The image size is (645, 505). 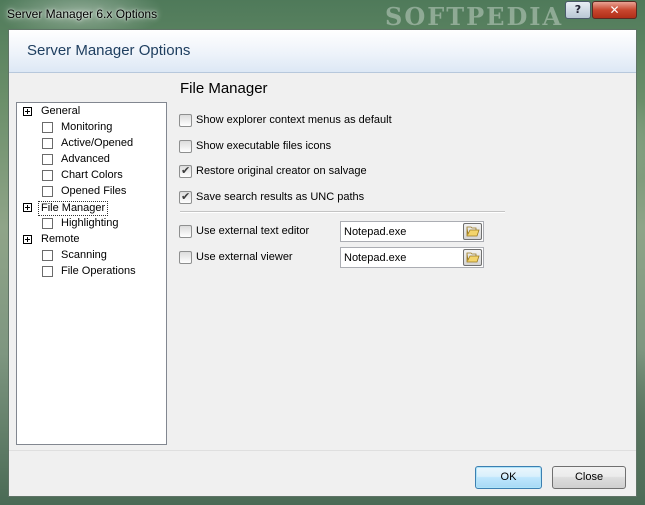 What do you see at coordinates (224, 88) in the screenshot?
I see `section-title: File Manager` at bounding box center [224, 88].